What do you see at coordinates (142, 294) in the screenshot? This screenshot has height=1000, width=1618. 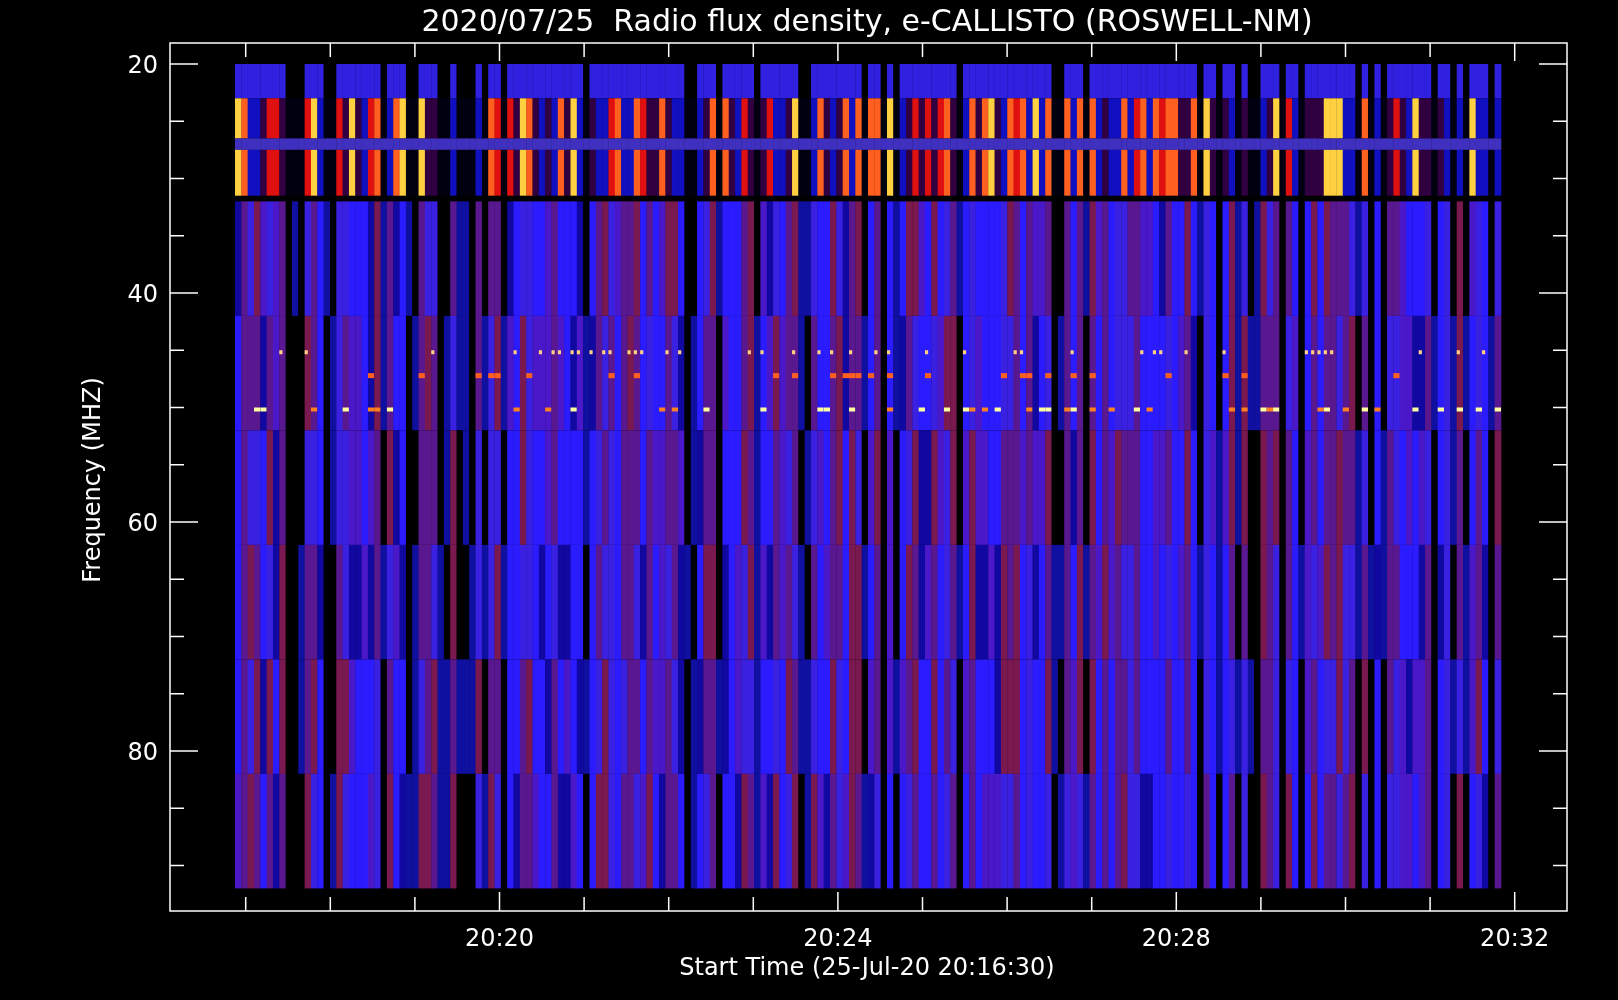 I see `y-tick-label: 40` at bounding box center [142, 294].